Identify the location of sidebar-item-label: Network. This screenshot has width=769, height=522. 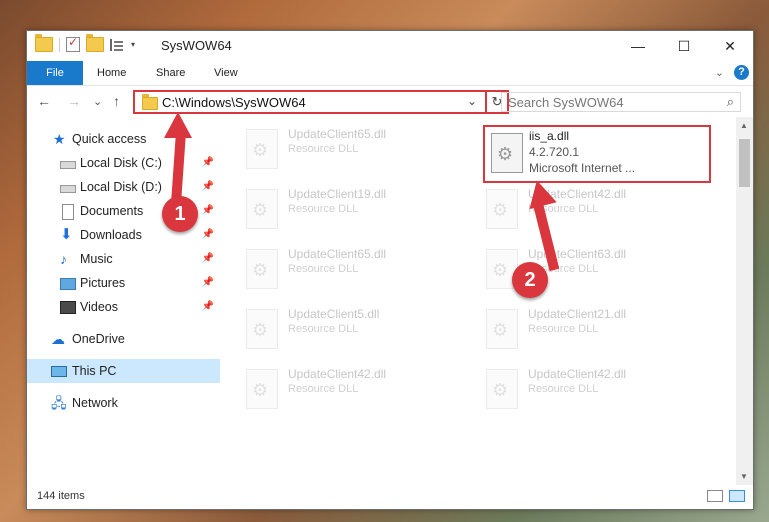
(95, 403).